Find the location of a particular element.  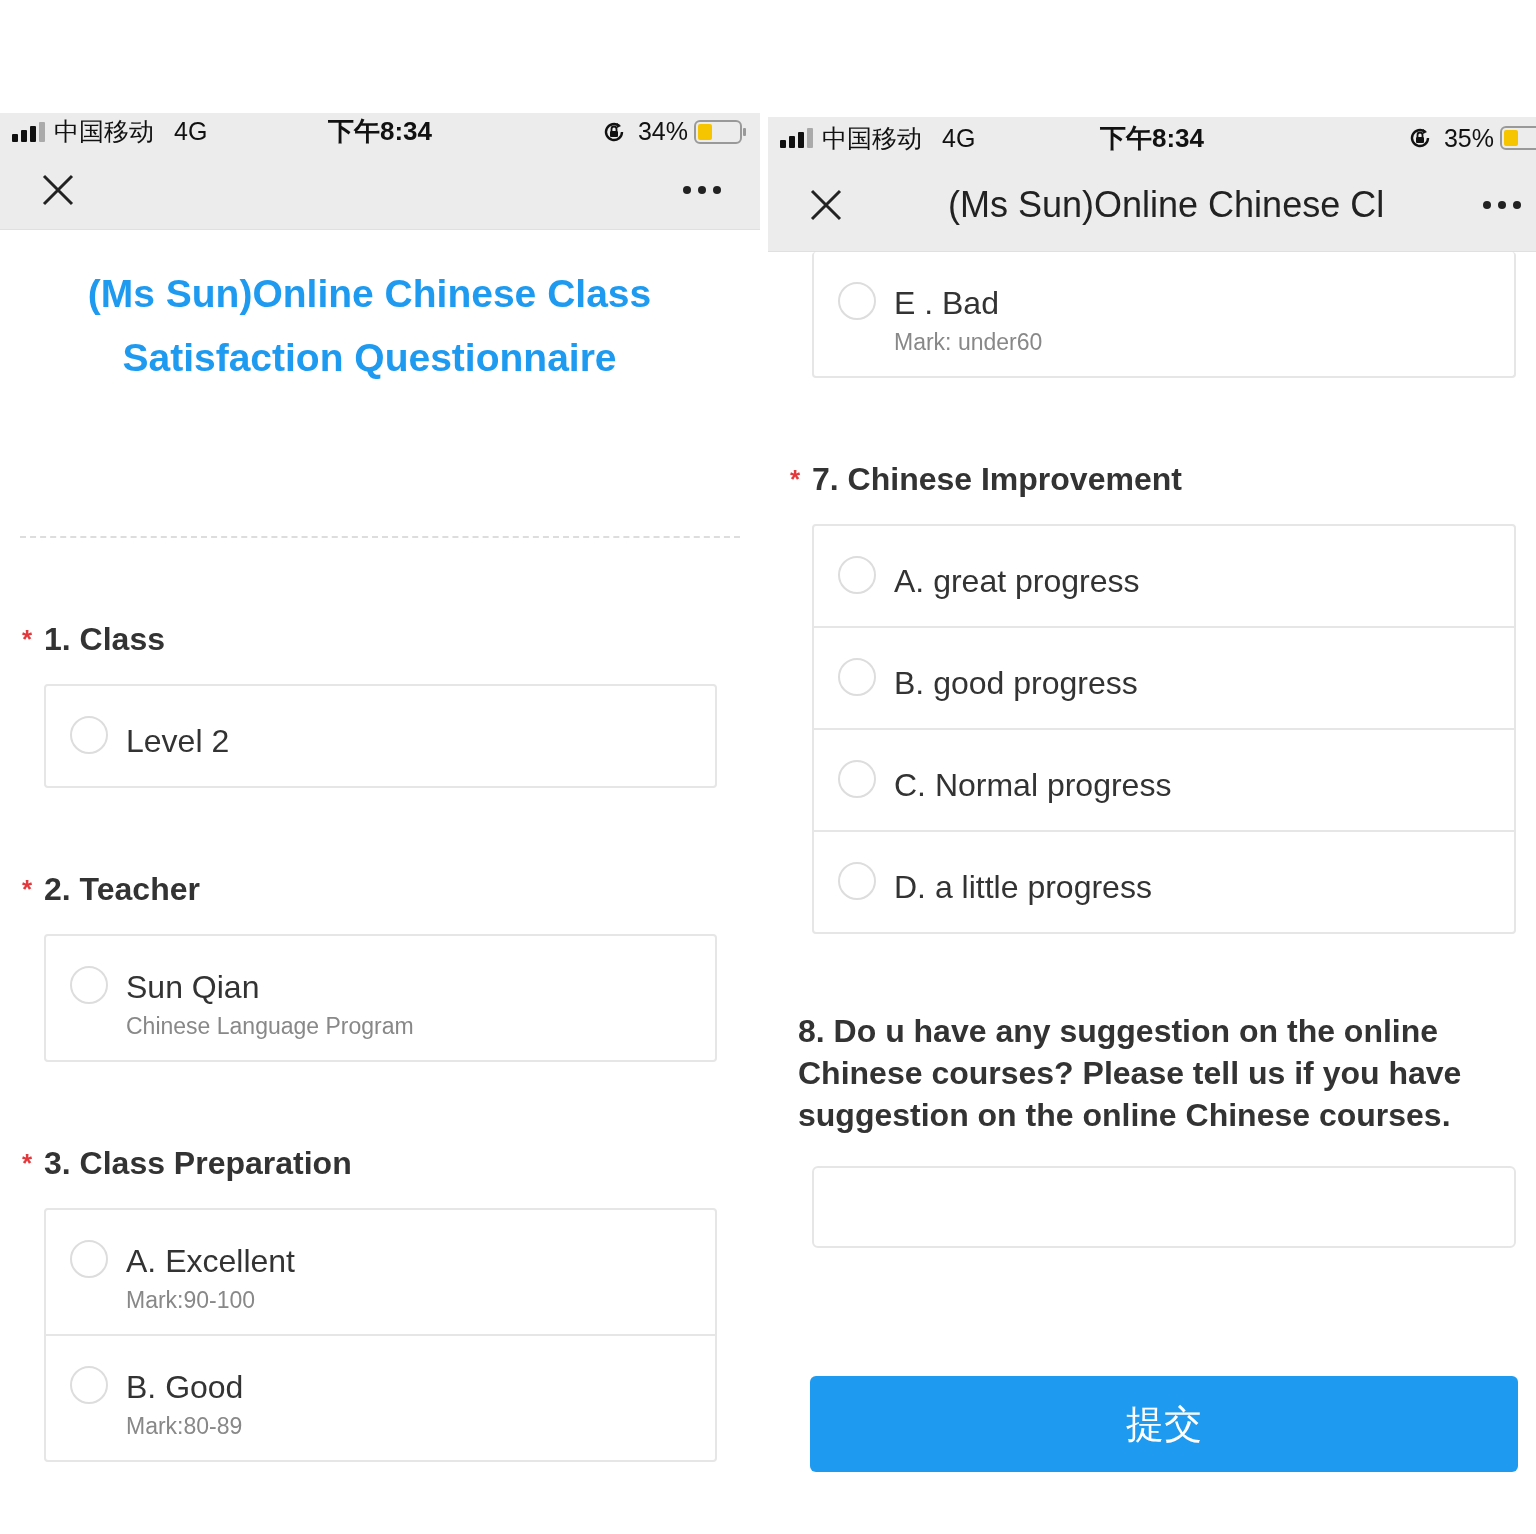

question-title: 2. Teacher is located at coordinates (122, 889).